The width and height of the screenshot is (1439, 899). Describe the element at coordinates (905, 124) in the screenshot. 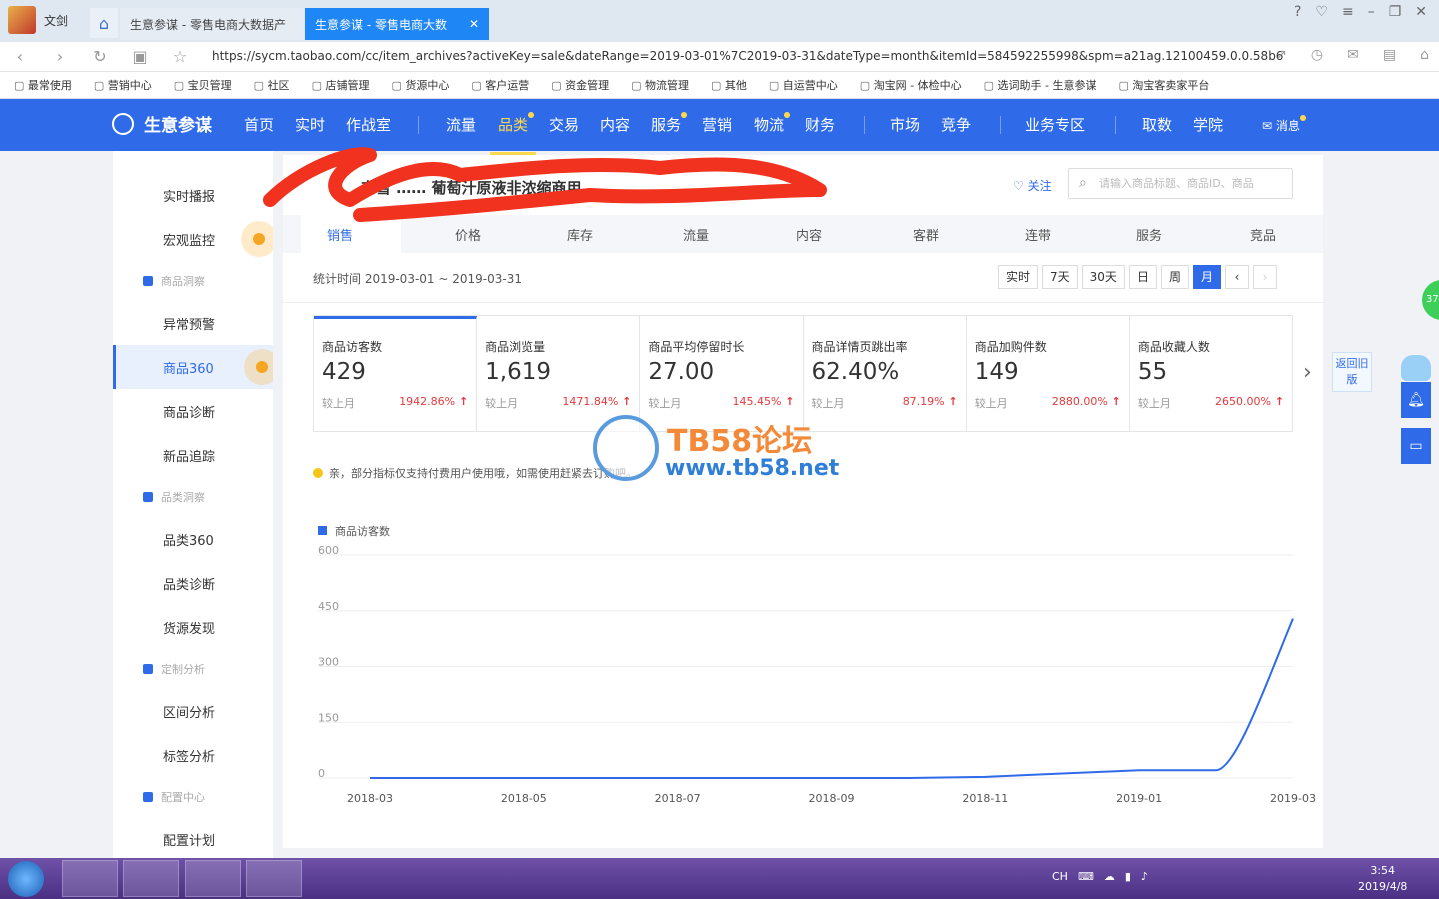

I see `nav-market: 市场` at that location.